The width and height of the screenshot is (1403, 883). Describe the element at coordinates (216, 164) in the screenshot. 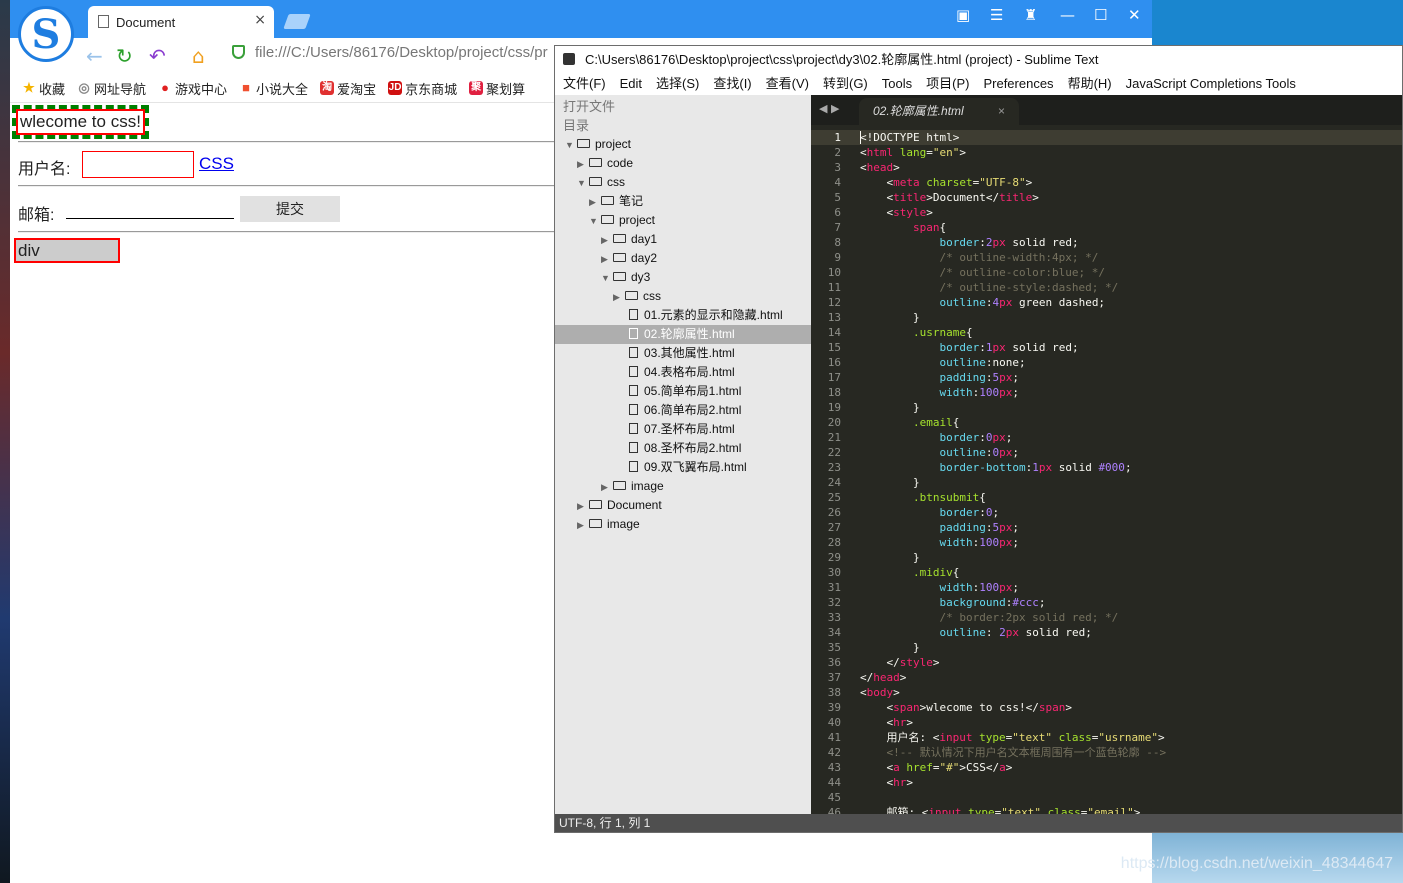

I see `css-link: CSS` at that location.